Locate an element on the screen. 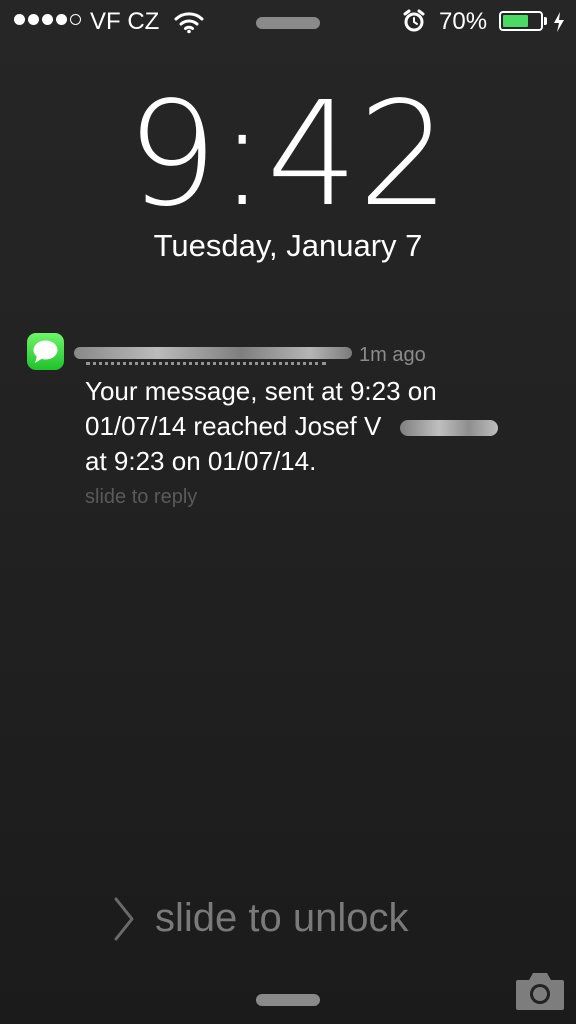 This screenshot has height=1024, width=576. notification-sender-redacted is located at coordinates (213, 353).